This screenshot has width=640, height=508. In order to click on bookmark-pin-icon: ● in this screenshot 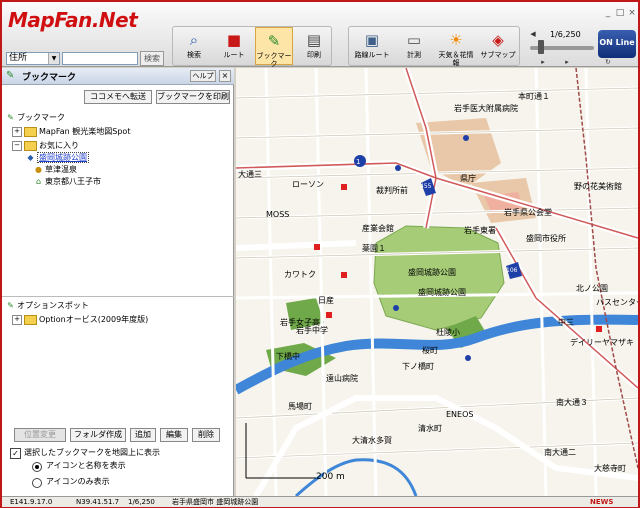, I will do `click(38, 169)`.